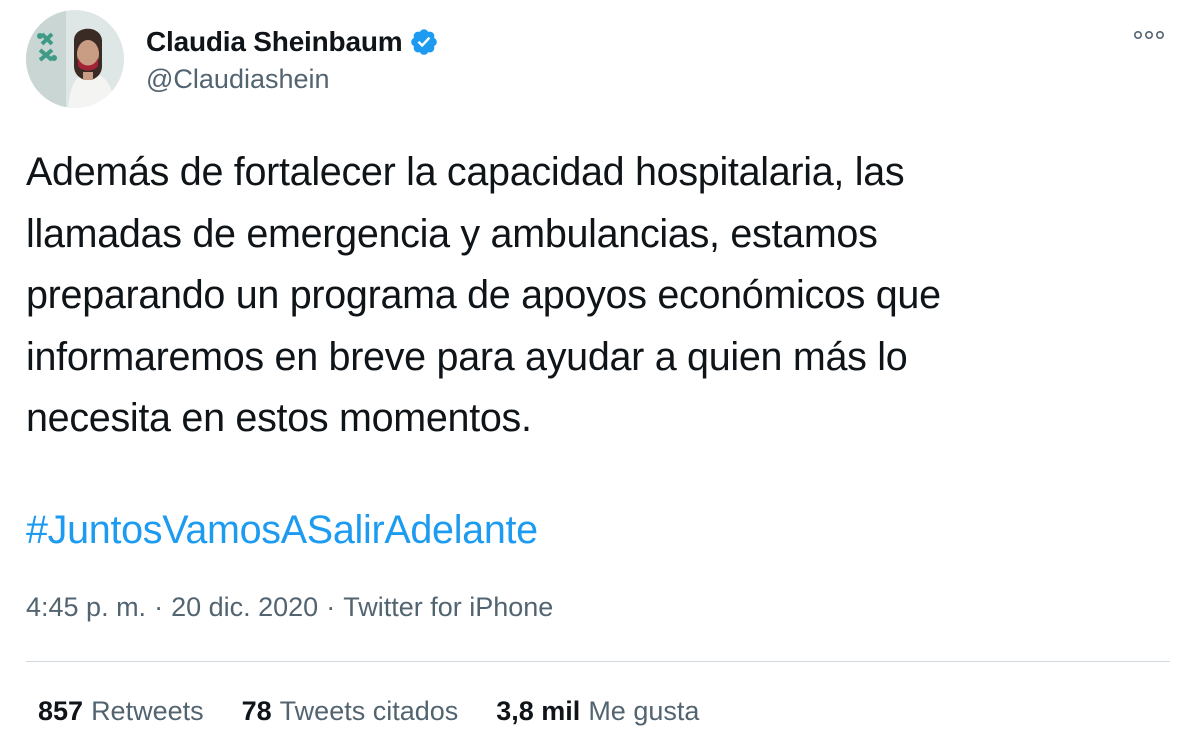 The width and height of the screenshot is (1200, 750). What do you see at coordinates (598, 661) in the screenshot?
I see `divider` at bounding box center [598, 661].